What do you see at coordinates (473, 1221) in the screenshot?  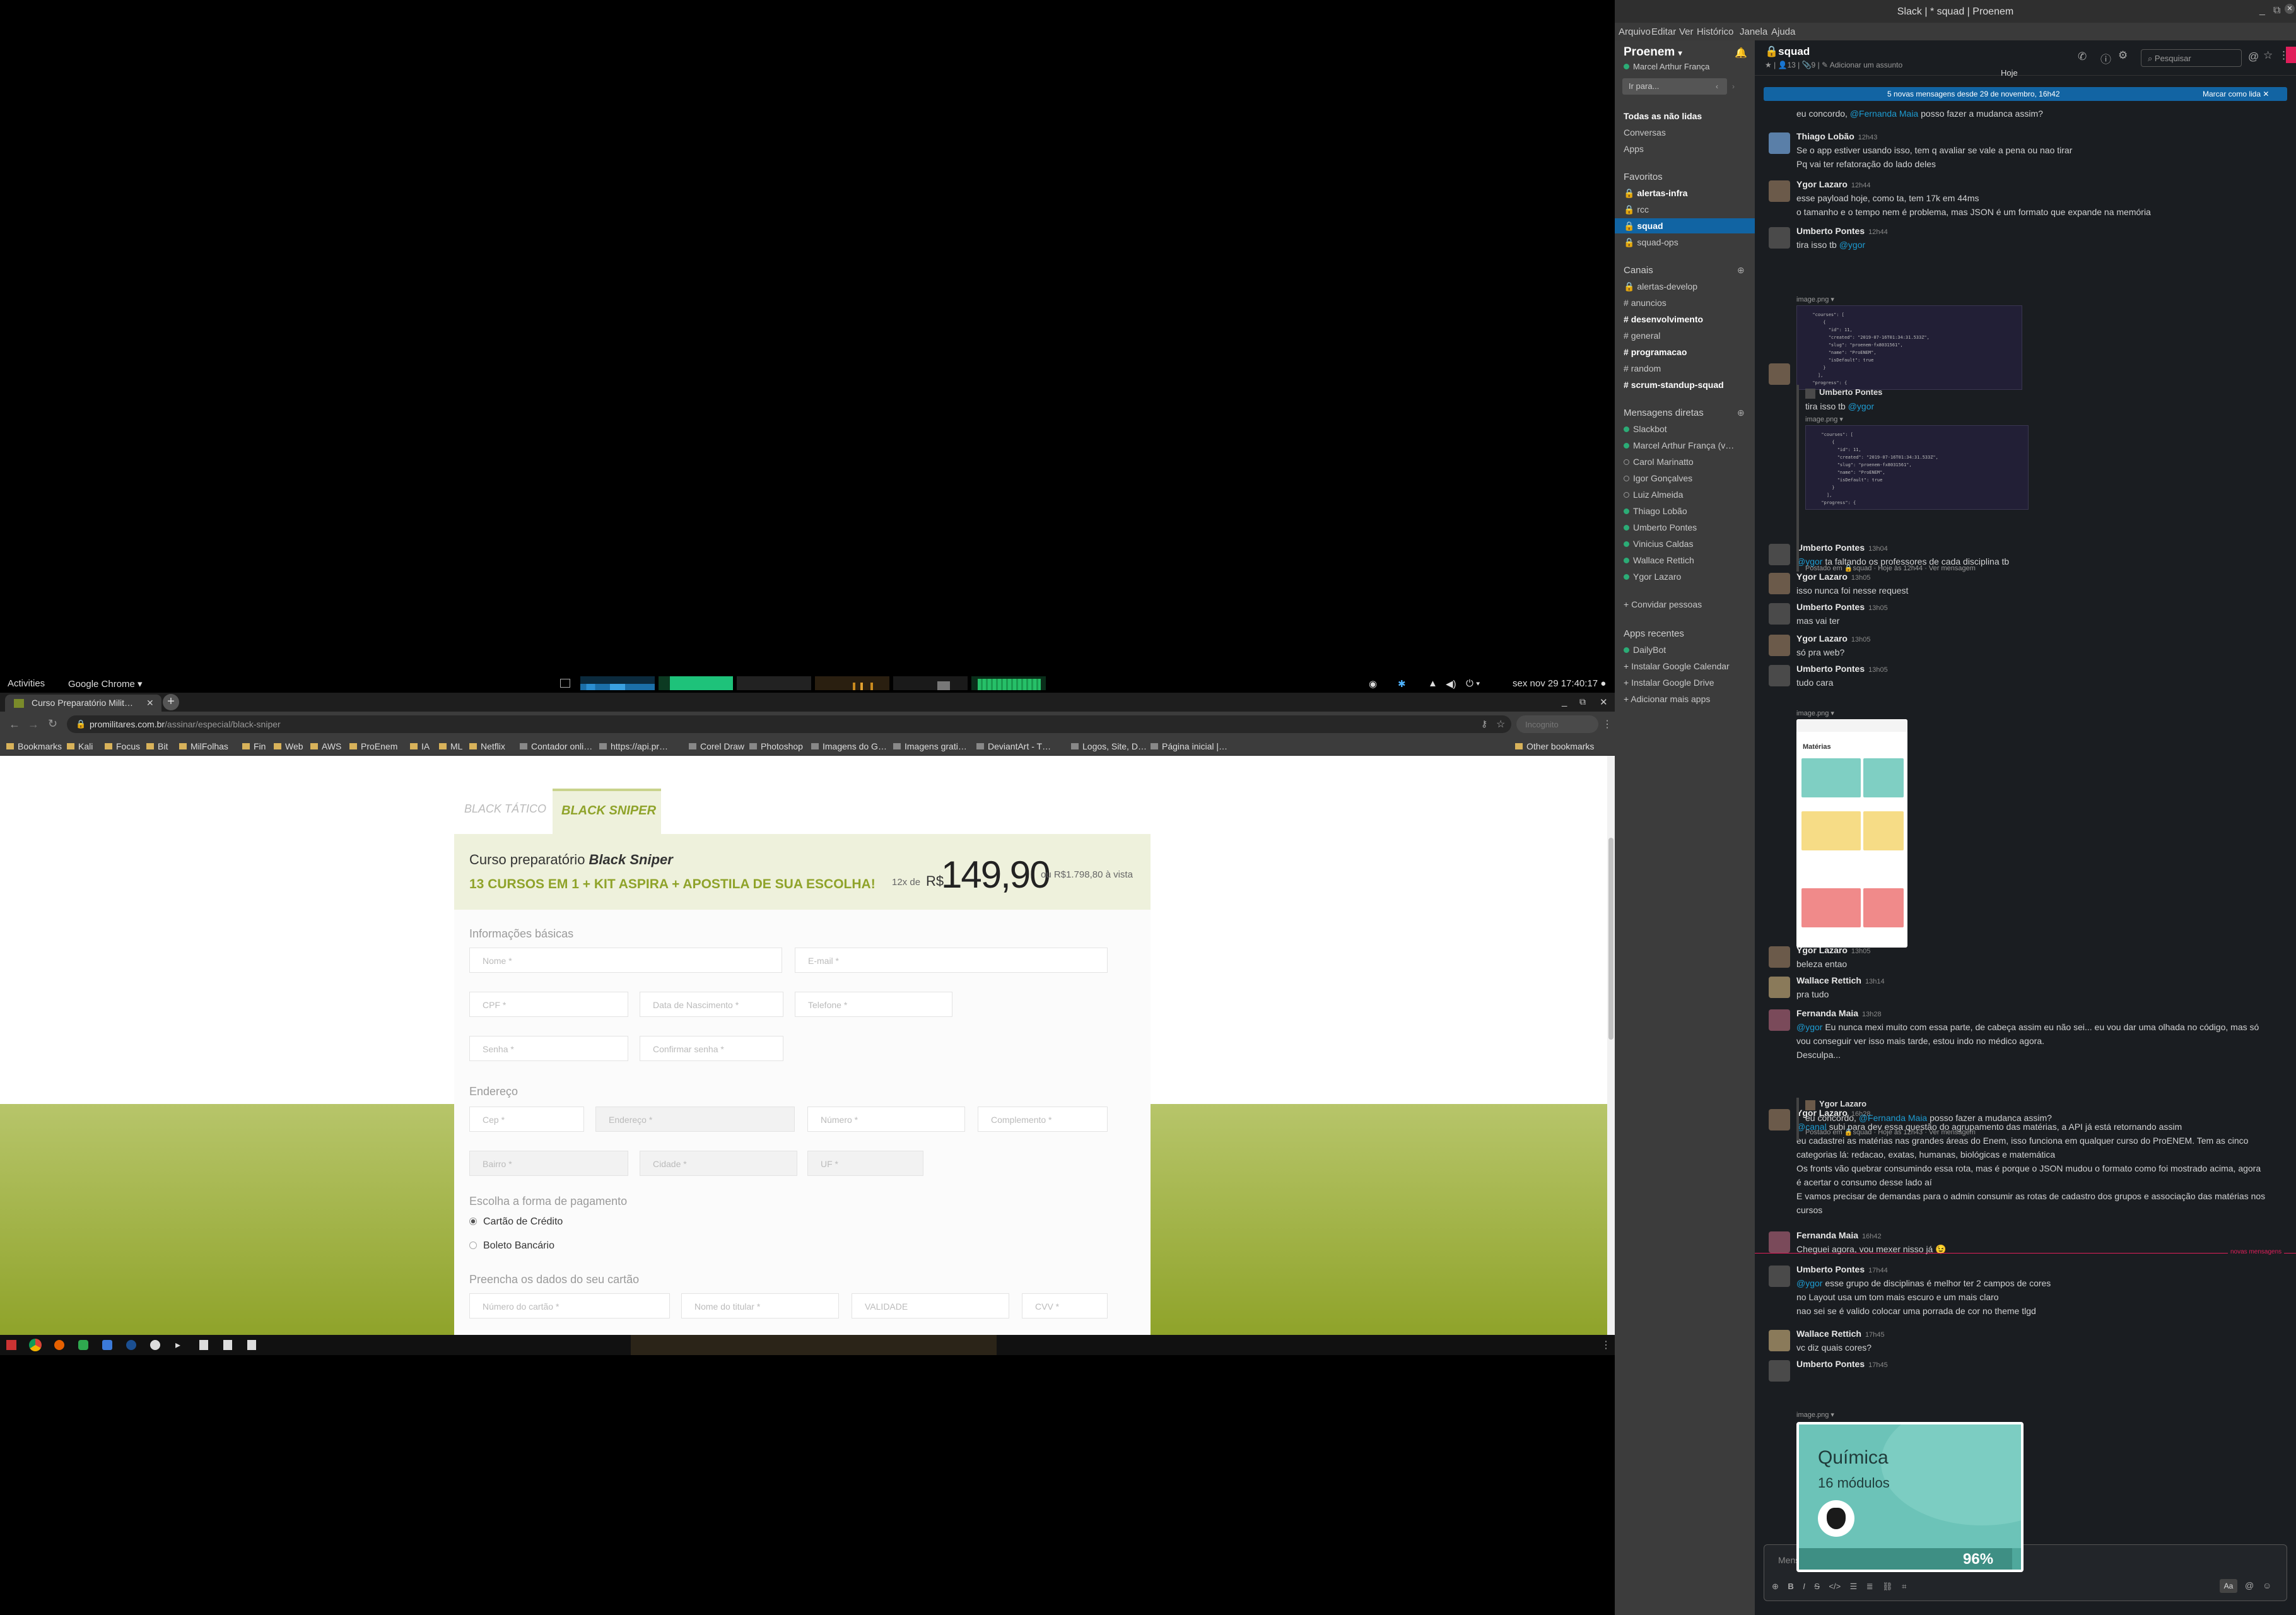 I see `radio-credit-icon` at bounding box center [473, 1221].